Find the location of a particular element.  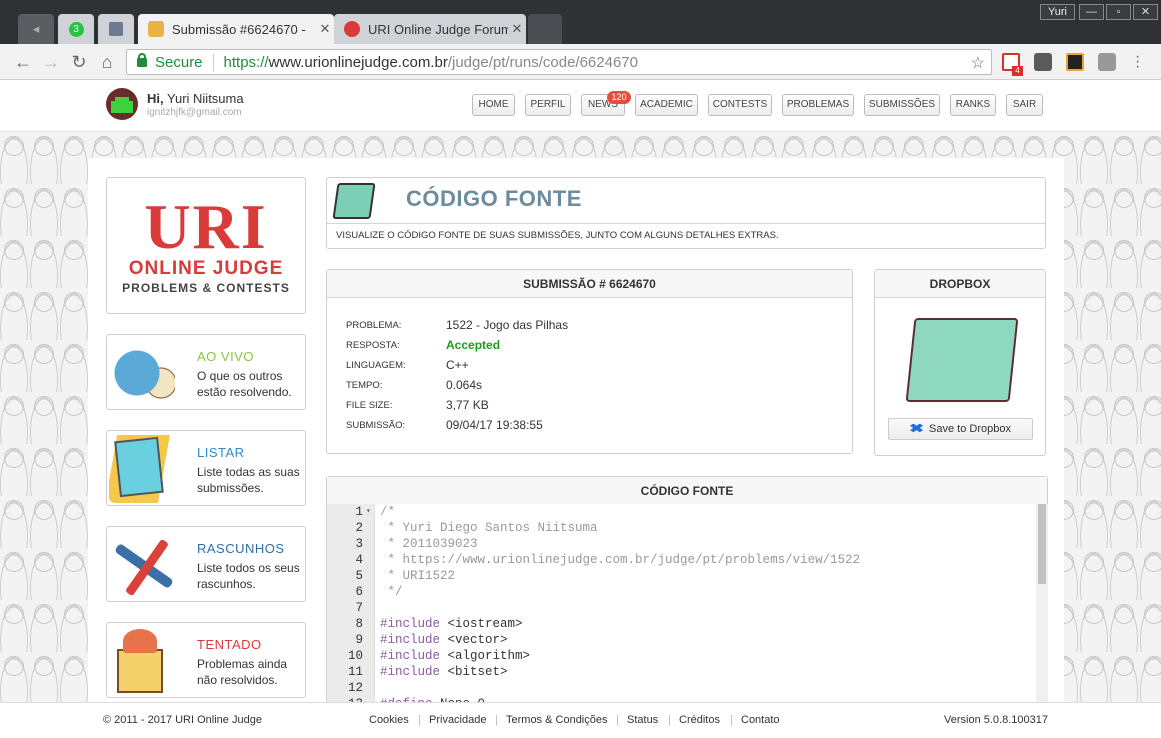

url-host: www.urionlinejudge.com.br is located at coordinates (358, 62).